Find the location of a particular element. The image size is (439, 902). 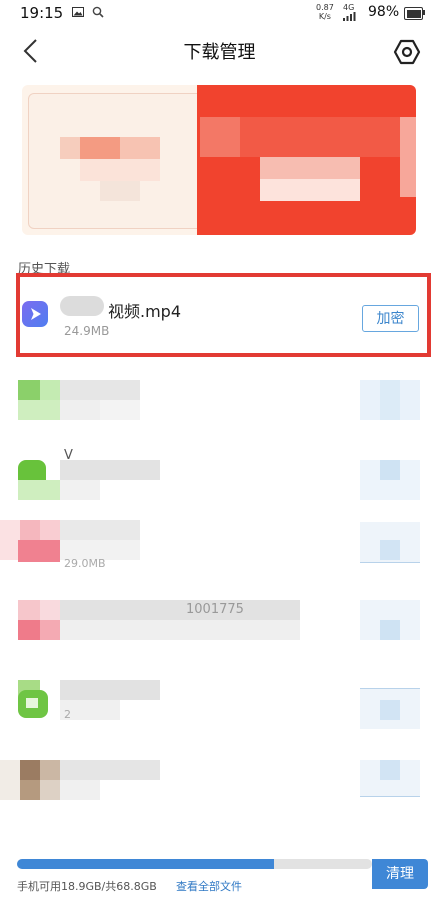

download-filesize: 24.9MB is located at coordinates (87, 331).